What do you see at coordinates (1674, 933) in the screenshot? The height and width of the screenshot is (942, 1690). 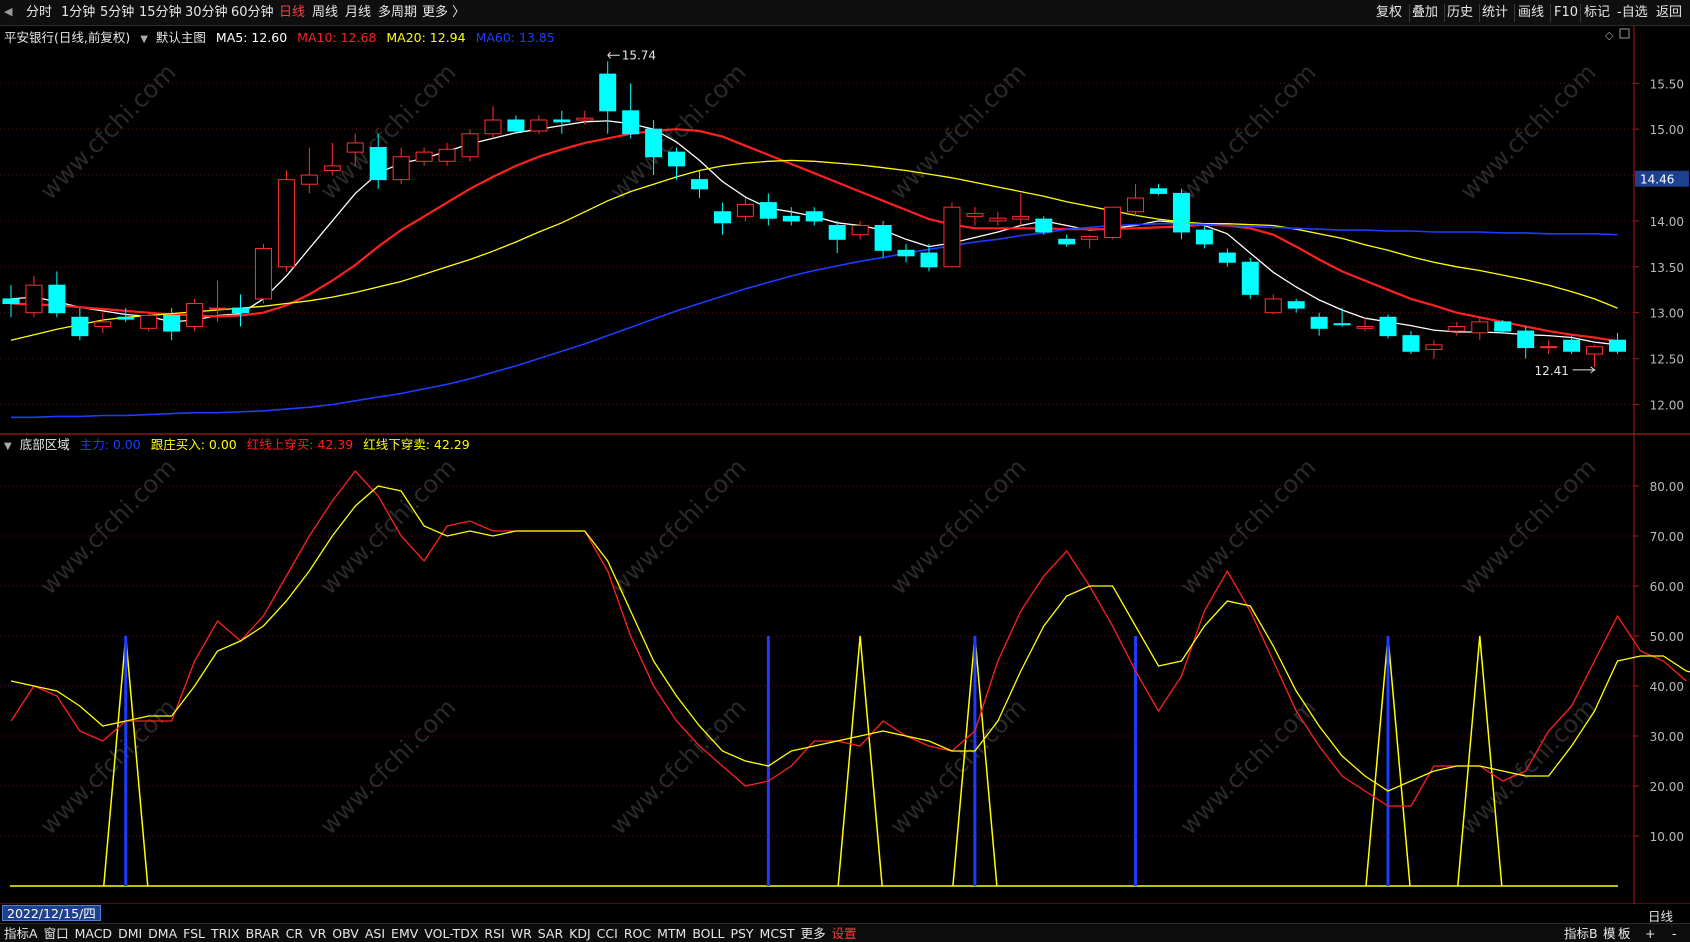 I see `indicator-right-control-4: -` at bounding box center [1674, 933].